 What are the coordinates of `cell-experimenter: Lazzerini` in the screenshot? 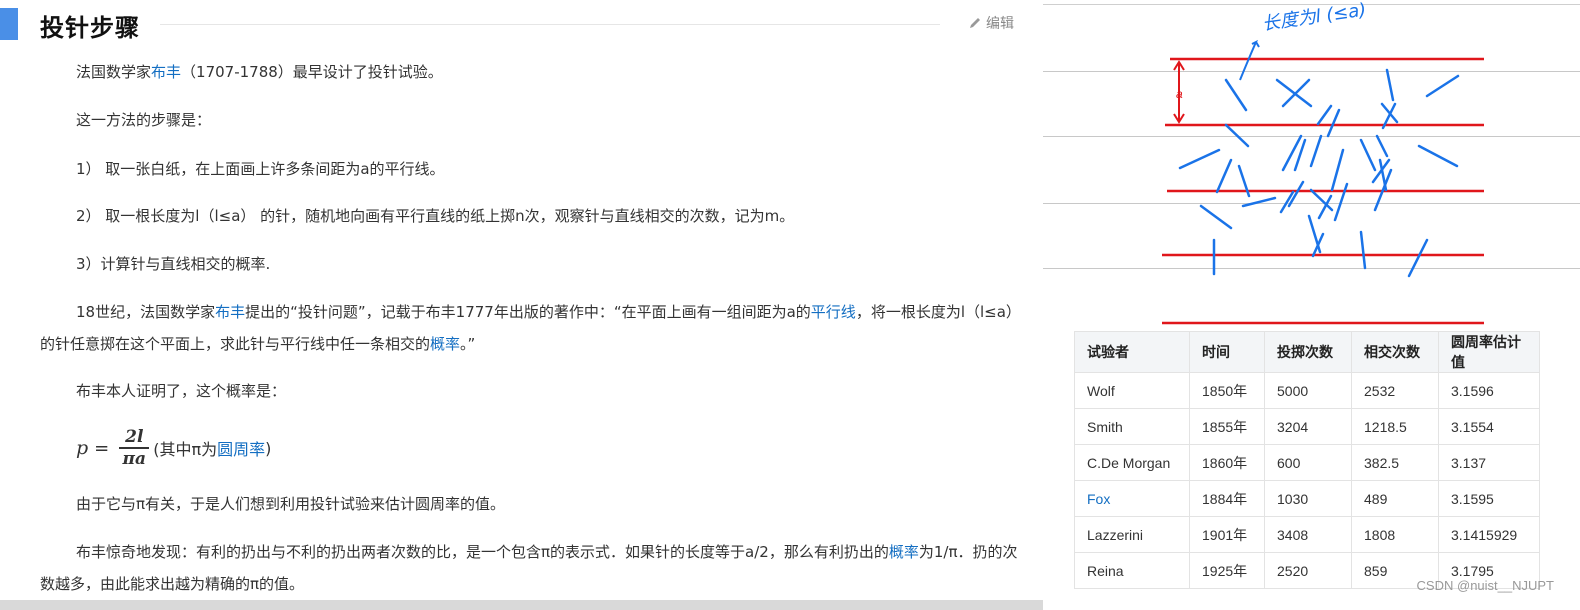 It's located at (1132, 534).